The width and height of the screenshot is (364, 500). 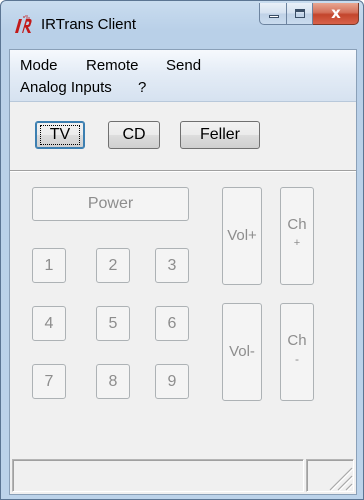 I want to click on volume-up-button: Vol+, so click(x=242, y=236).